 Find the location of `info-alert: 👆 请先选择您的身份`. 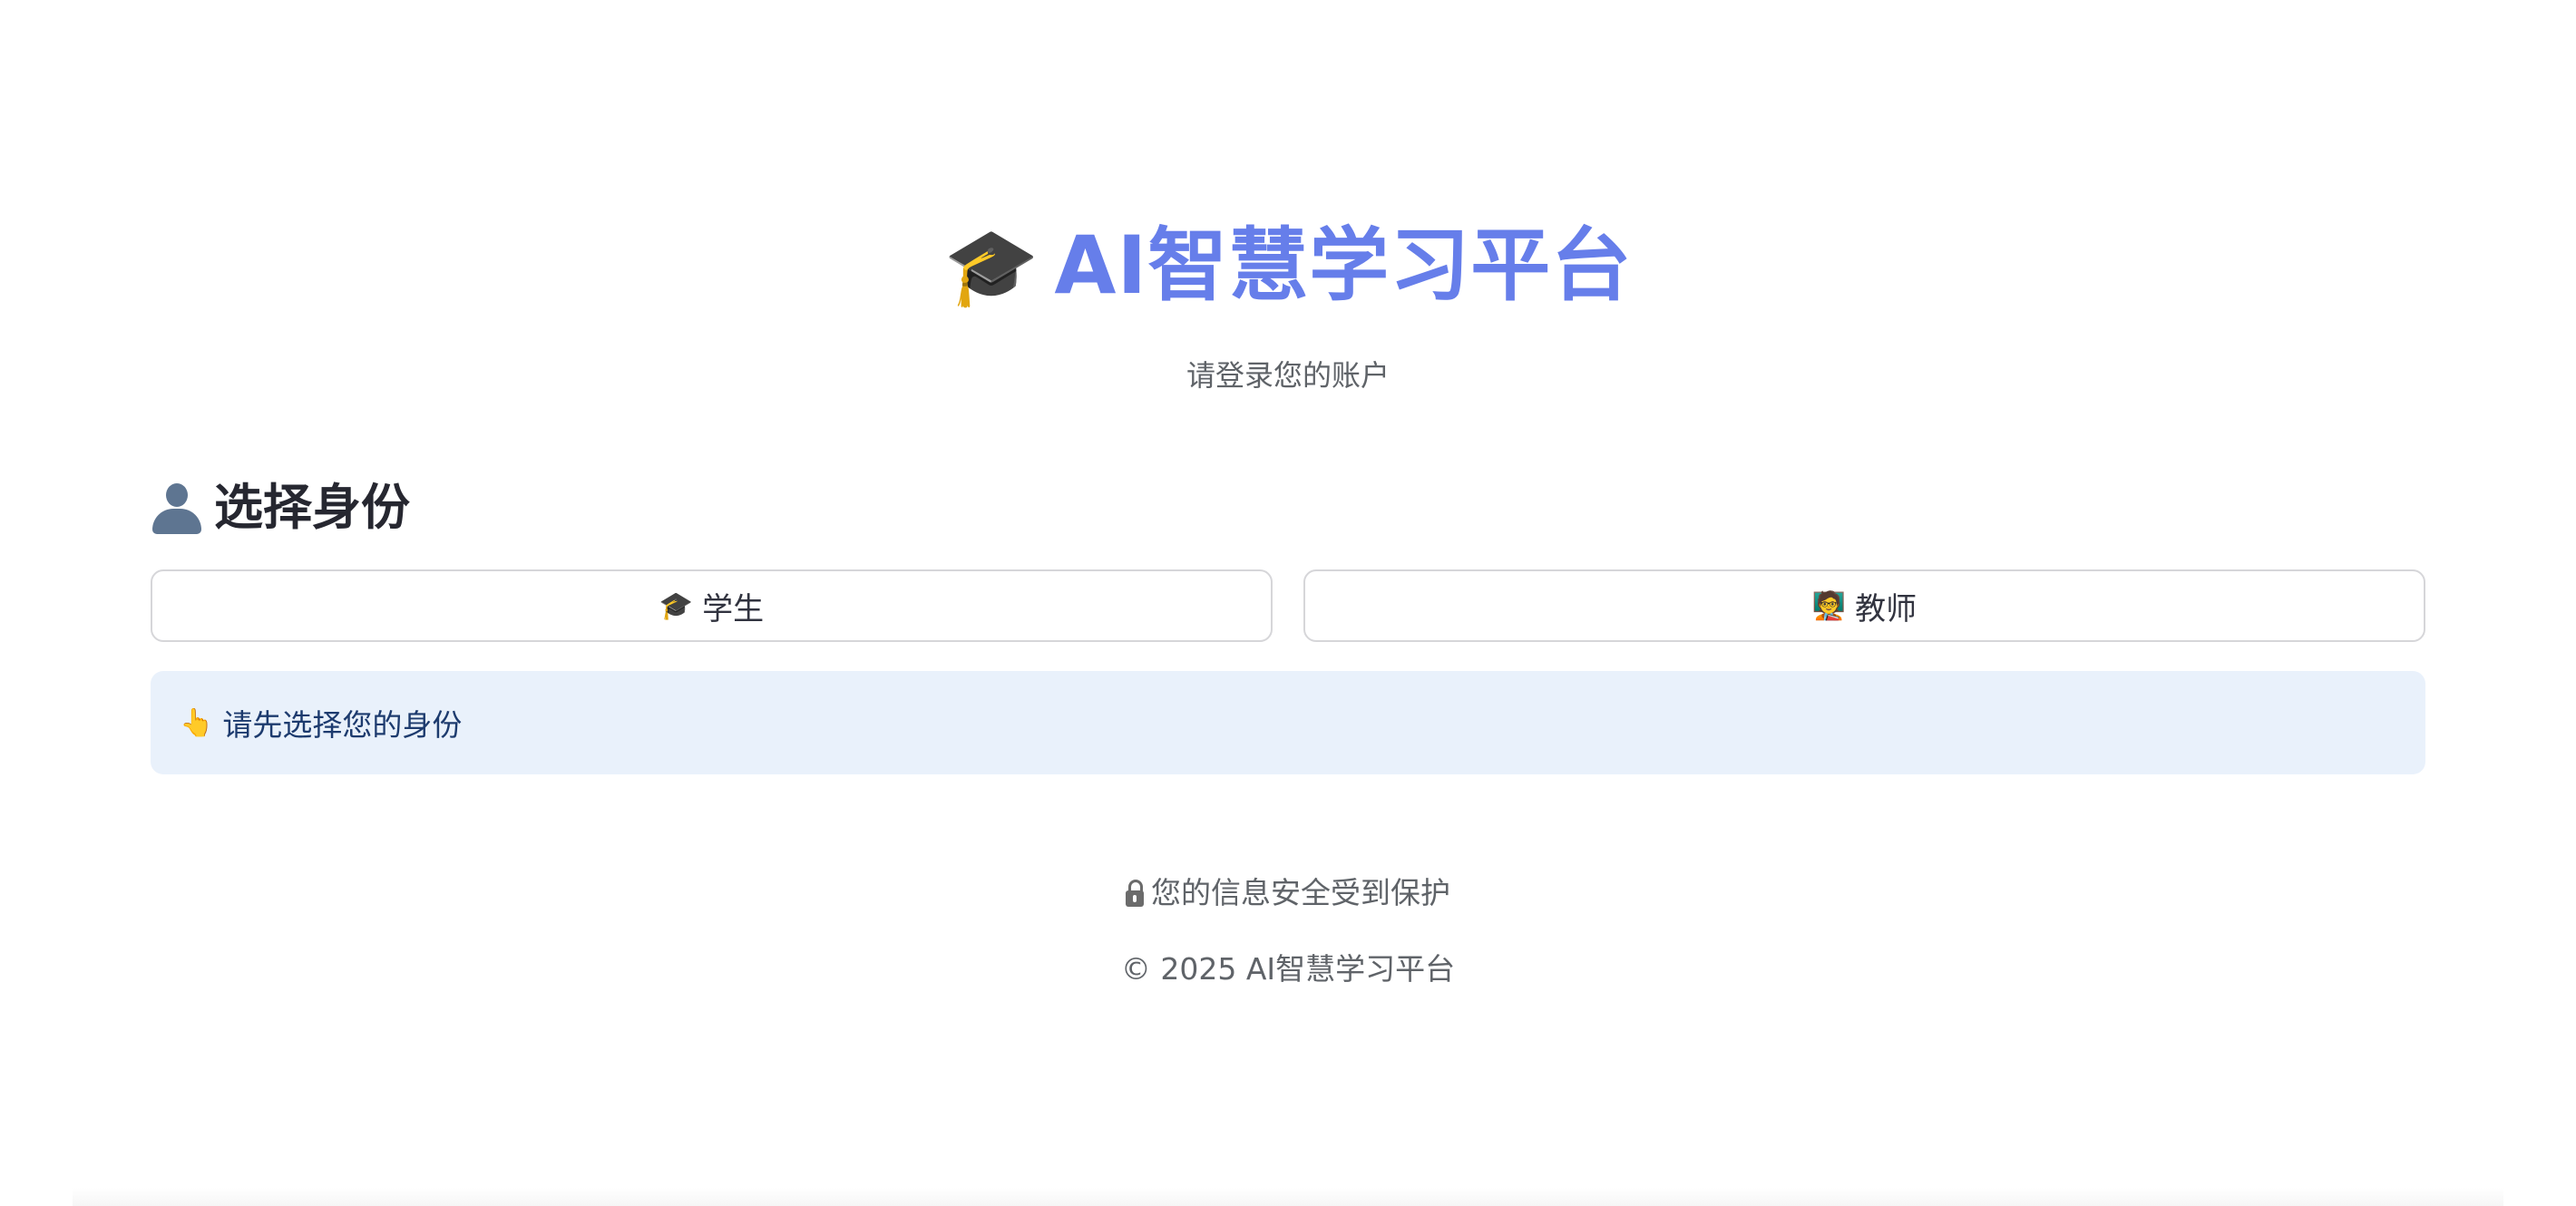

info-alert: 👆 请先选择您的身份 is located at coordinates (1288, 722).